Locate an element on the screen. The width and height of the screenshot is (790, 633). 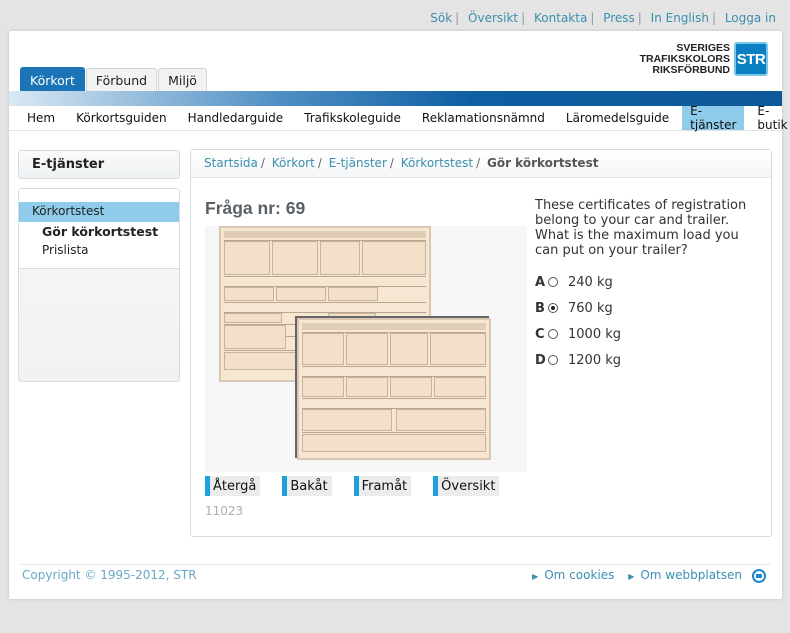
footer-links: ▶ Om cookies ▶ Om webbplatsen is located at coordinates (632, 575).